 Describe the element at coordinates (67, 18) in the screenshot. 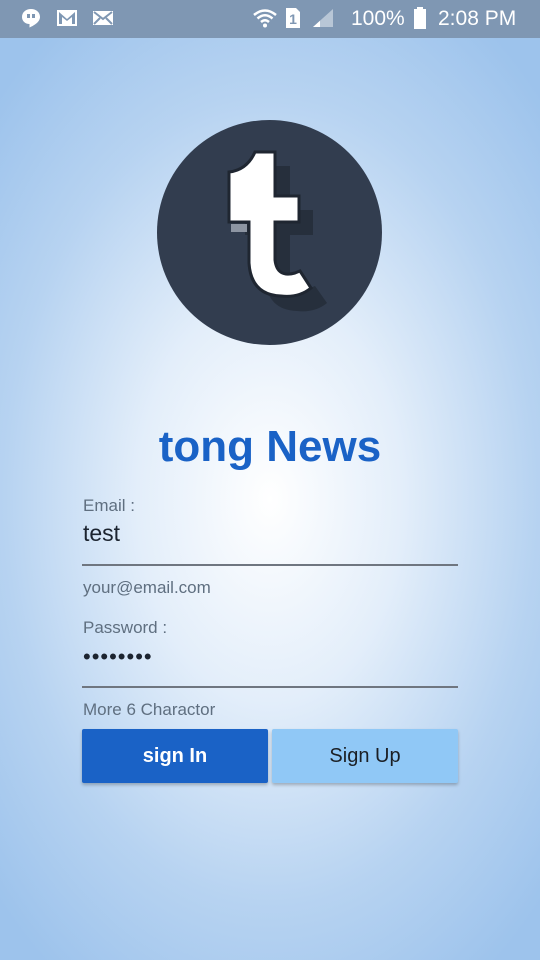

I see `gmail-icon` at that location.